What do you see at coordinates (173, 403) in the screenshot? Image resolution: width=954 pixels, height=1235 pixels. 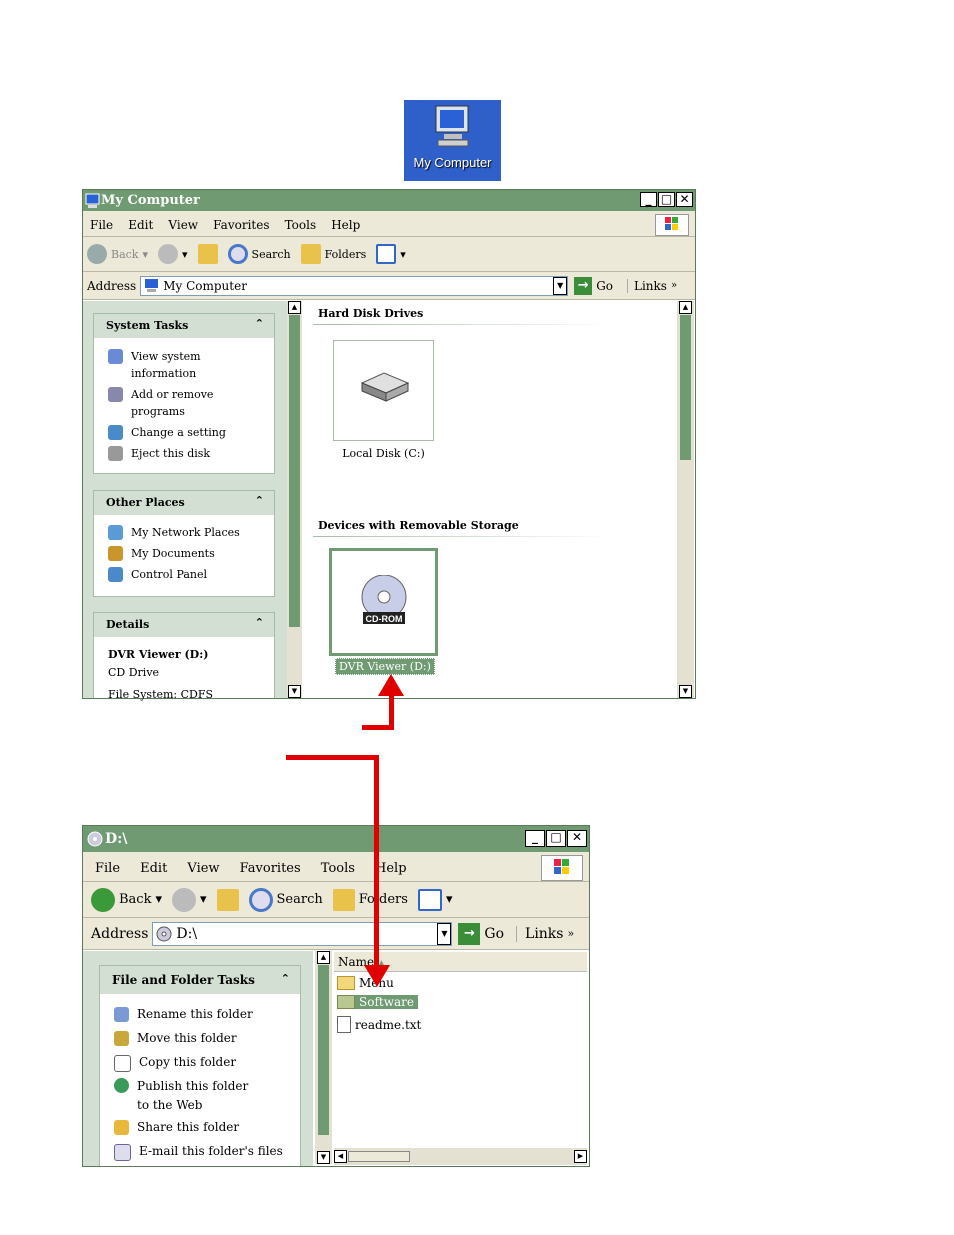 I see `task-add-remove-programs: Add or remove programs` at bounding box center [173, 403].